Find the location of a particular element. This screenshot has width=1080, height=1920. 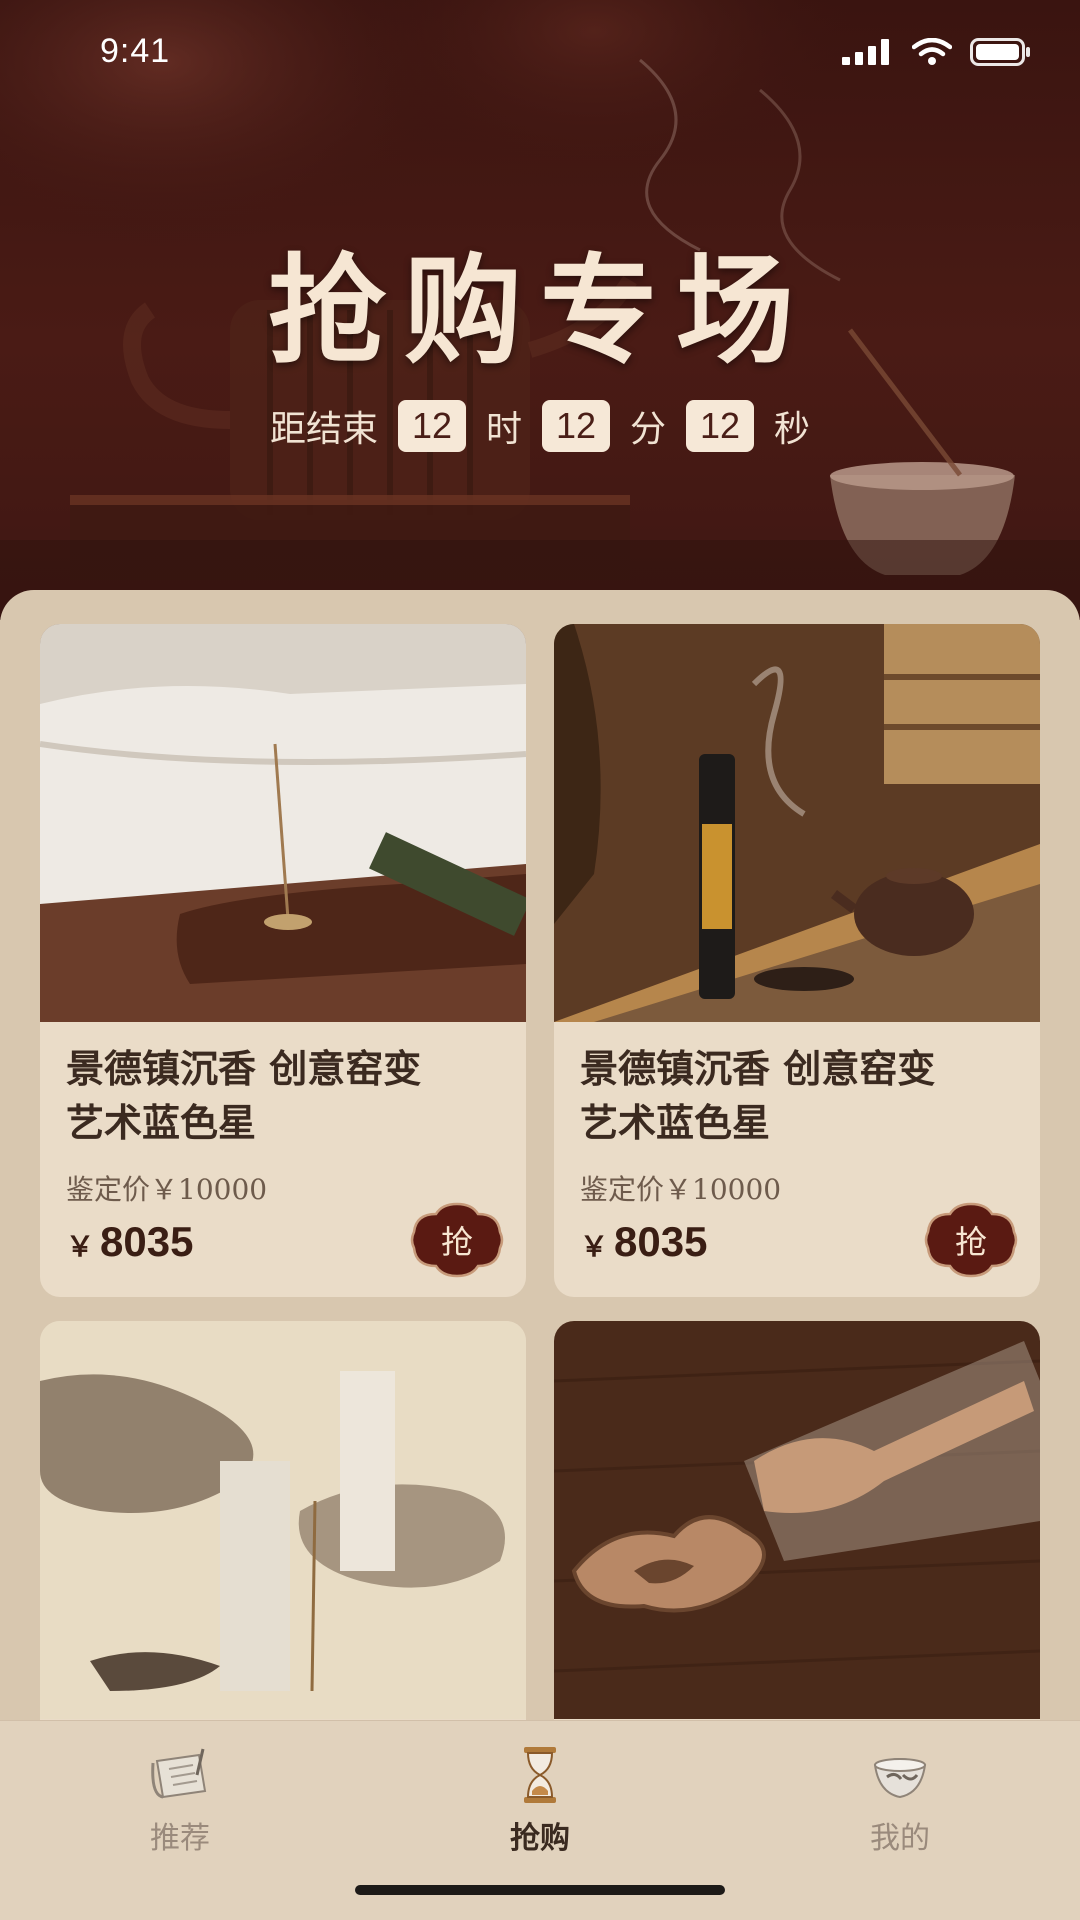

tab-recommend: 推荐 is located at coordinates (180, 1795).